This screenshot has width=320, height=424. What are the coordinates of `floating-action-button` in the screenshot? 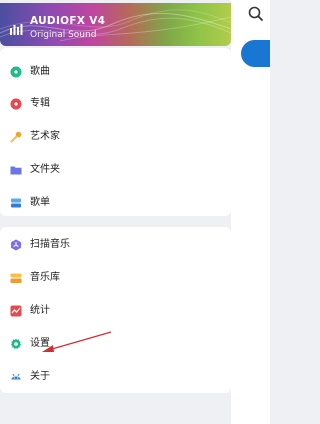 It's located at (255, 53).